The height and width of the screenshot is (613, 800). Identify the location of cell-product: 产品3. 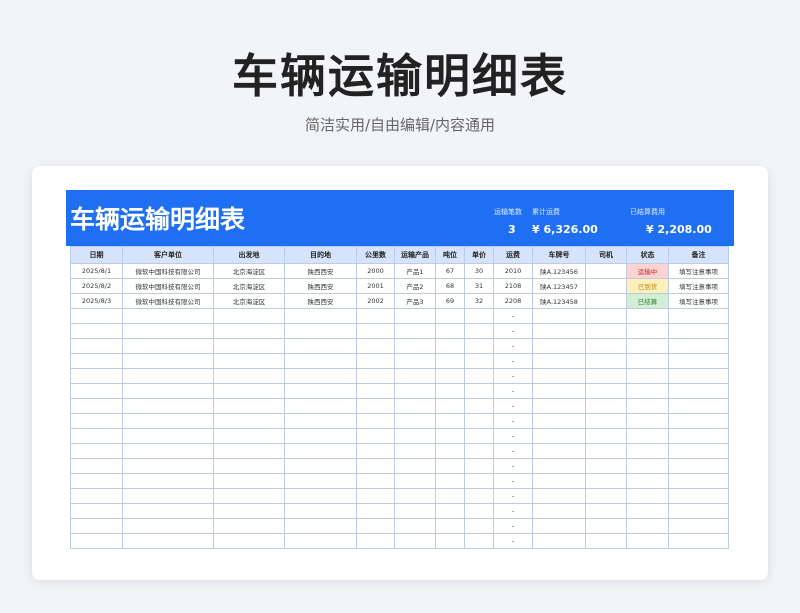
(415, 301).